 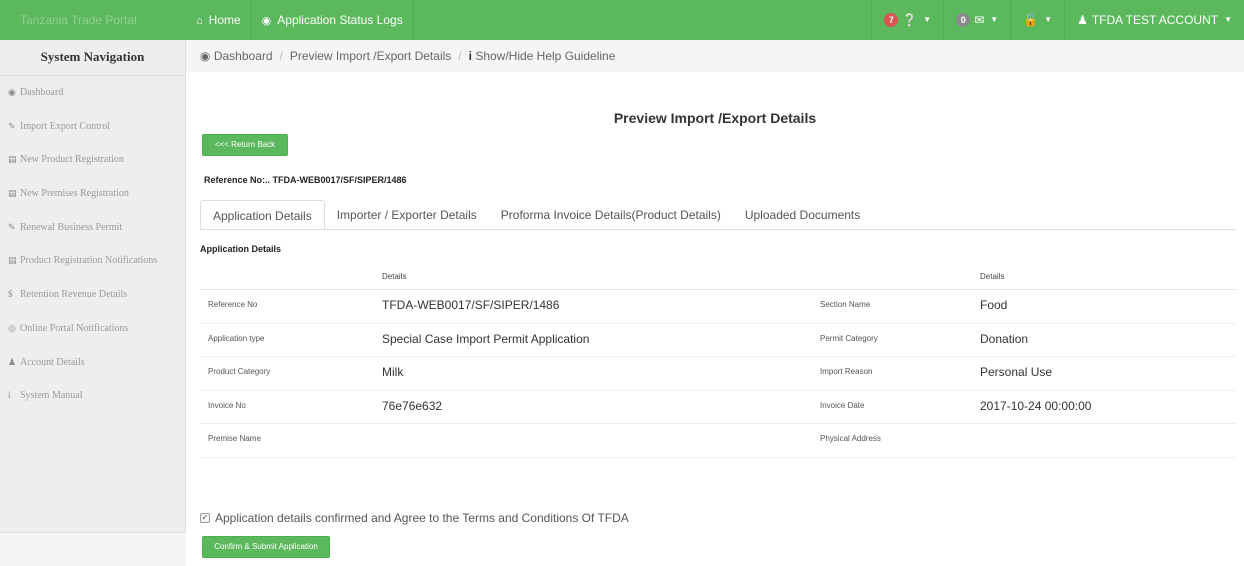 What do you see at coordinates (12, 327) in the screenshot?
I see `globe-icon: ◎` at bounding box center [12, 327].